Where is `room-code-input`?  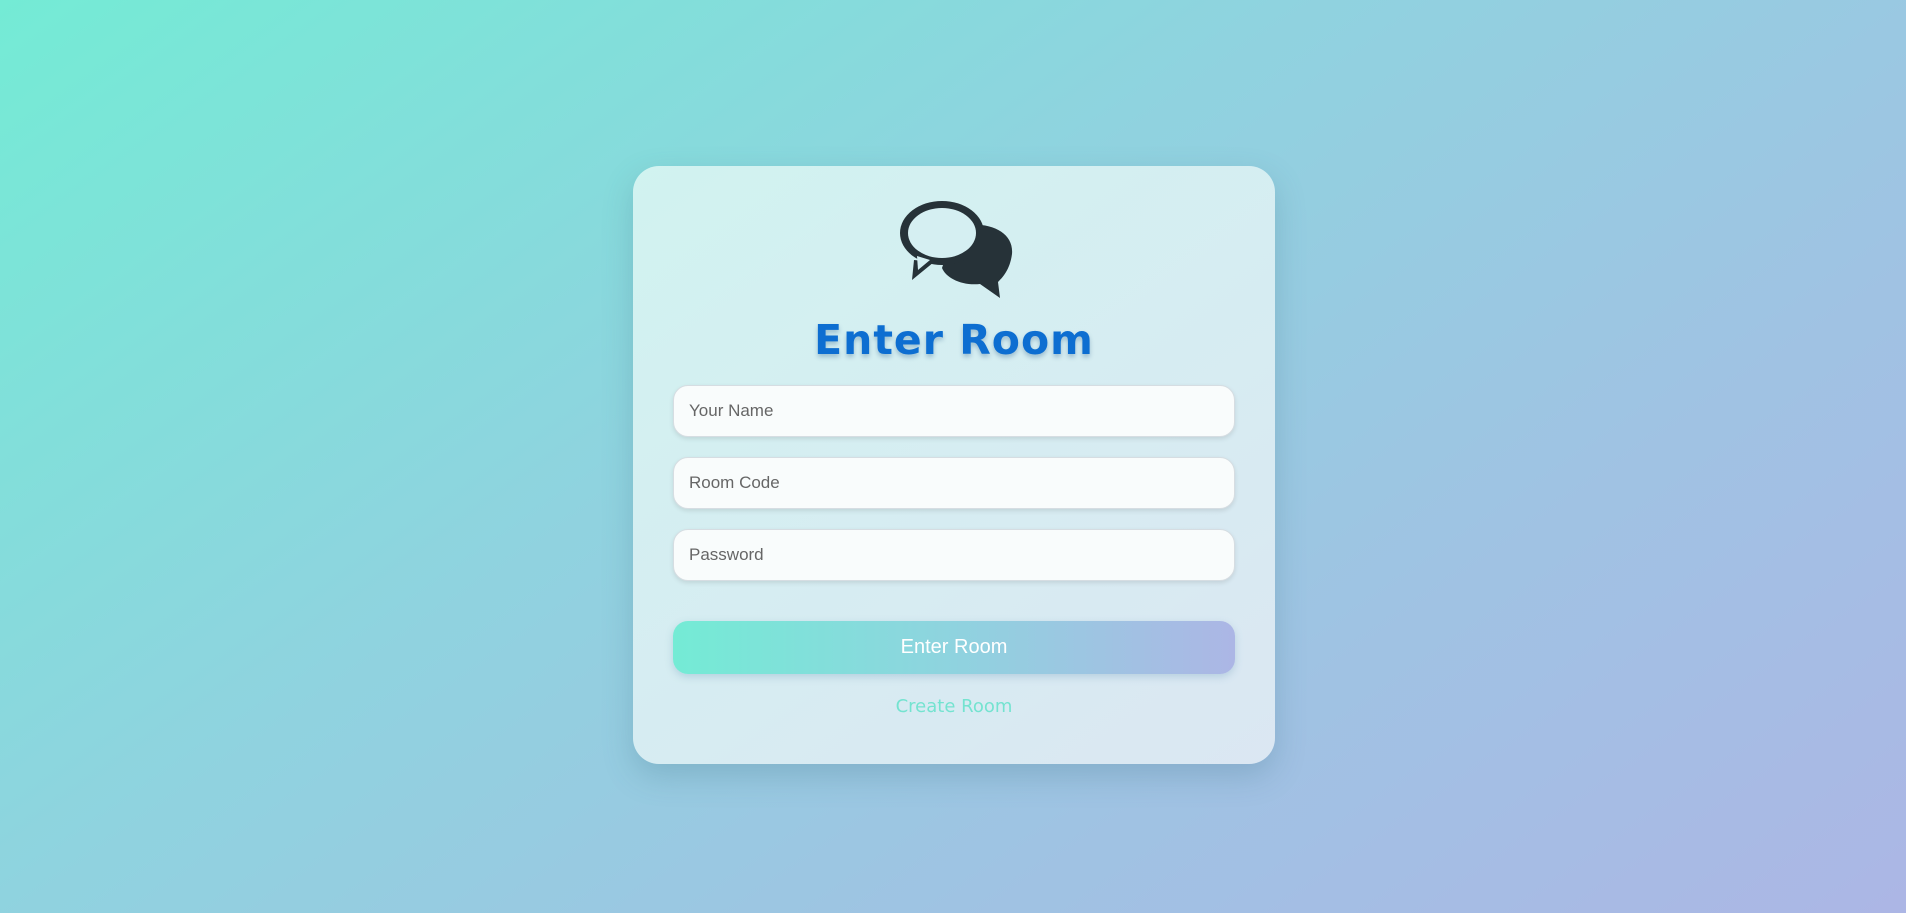 room-code-input is located at coordinates (954, 483).